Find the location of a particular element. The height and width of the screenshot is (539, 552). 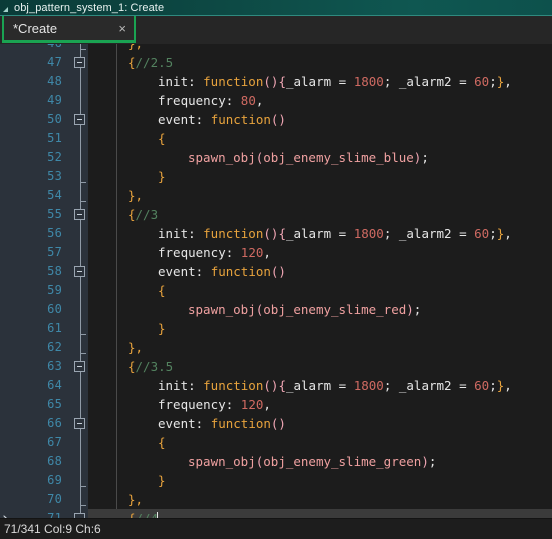

gutter-row: 52 is located at coordinates (44, 157).